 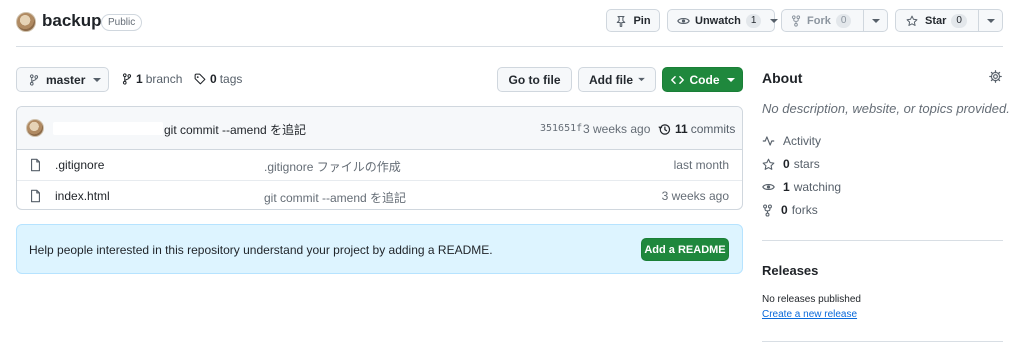 What do you see at coordinates (811, 299) in the screenshot?
I see `releases-empty-text: No releases published` at bounding box center [811, 299].